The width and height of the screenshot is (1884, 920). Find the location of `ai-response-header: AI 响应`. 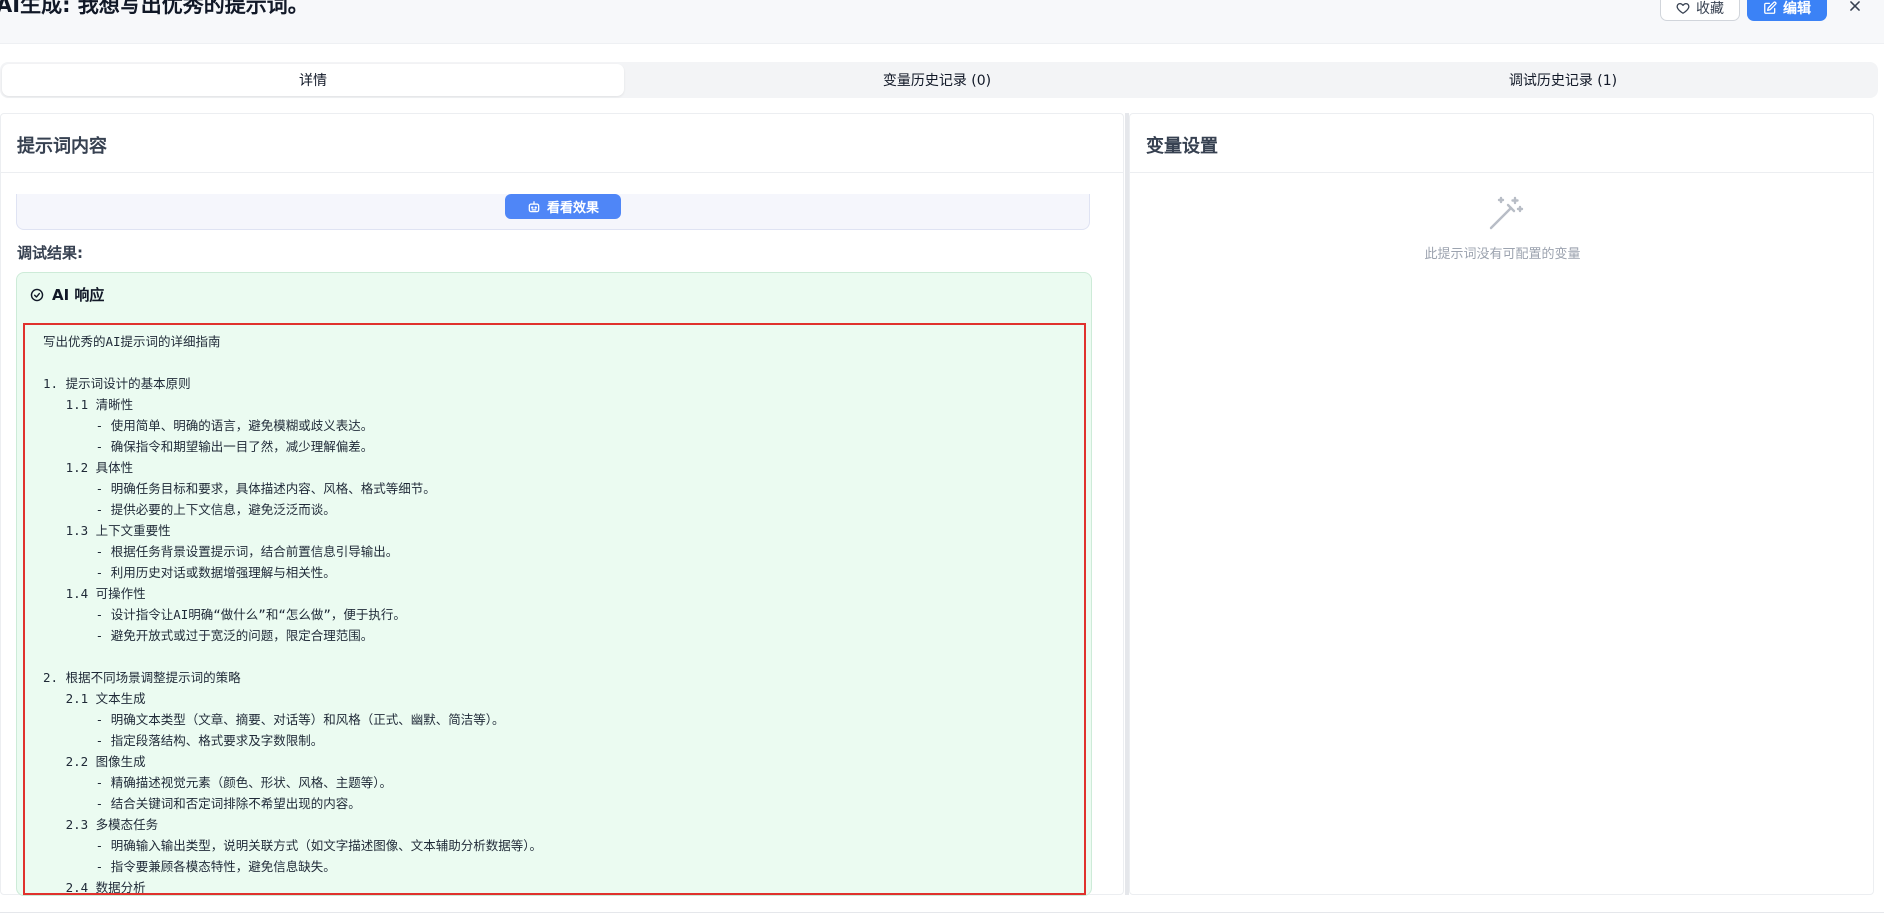

ai-response-header: AI 响应 is located at coordinates (67, 294).